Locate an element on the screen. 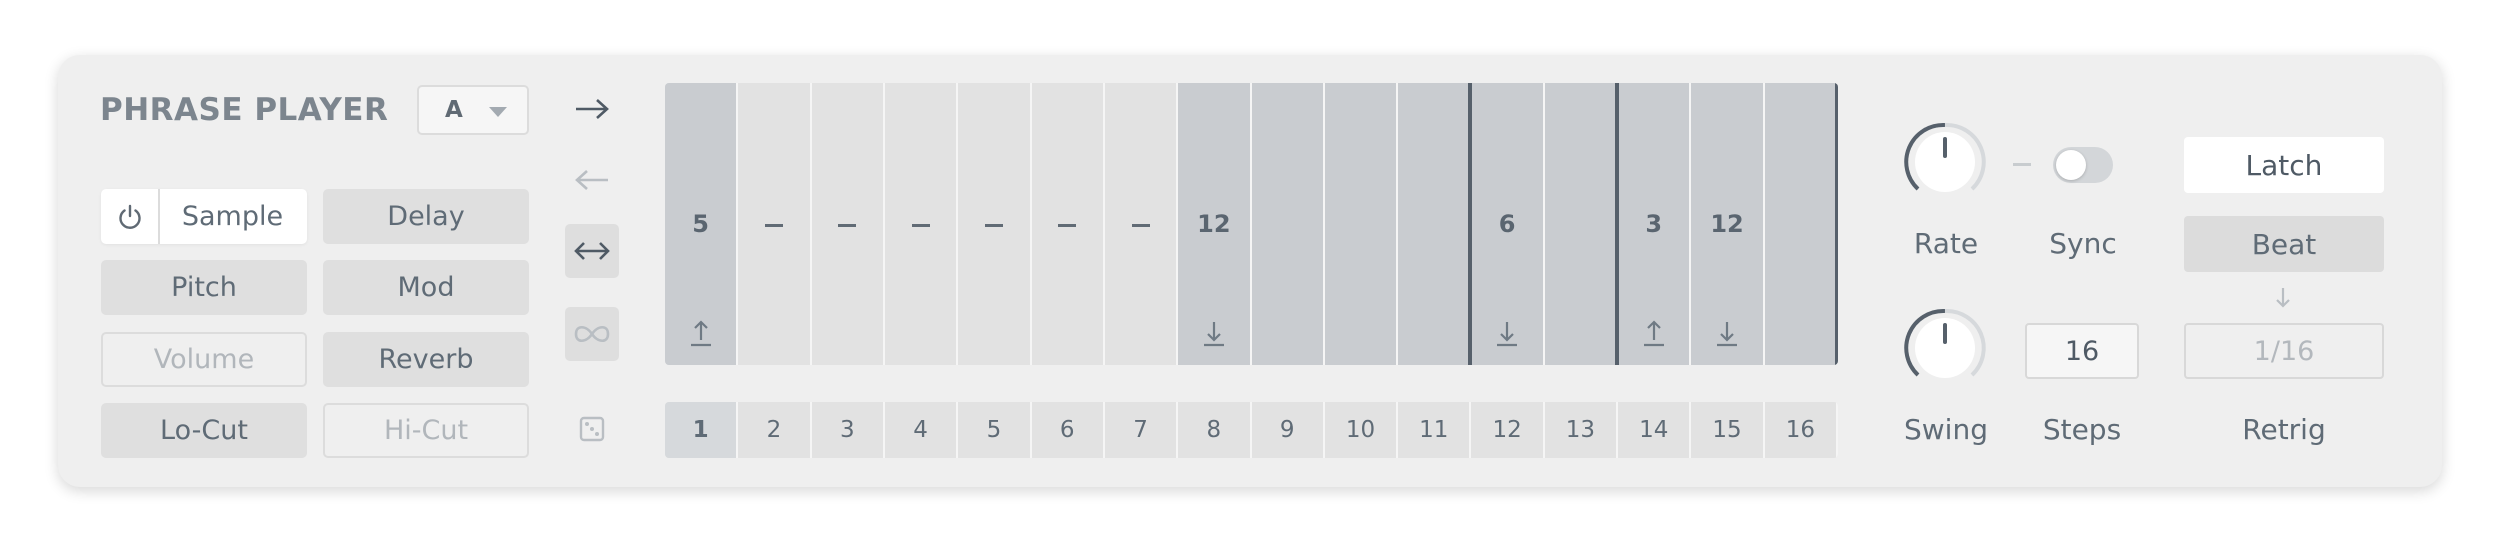 Image resolution: width=2500 pixels, height=548 pixels. step-number: 6 is located at coordinates (1068, 430).